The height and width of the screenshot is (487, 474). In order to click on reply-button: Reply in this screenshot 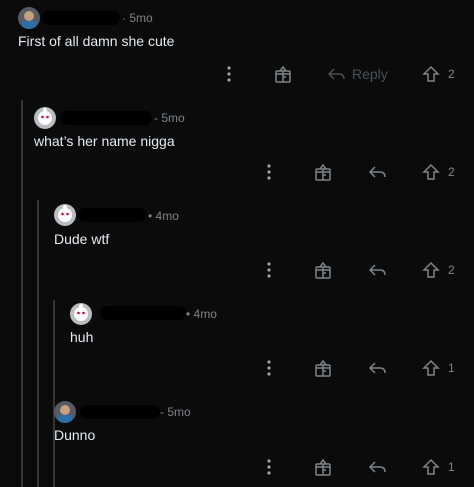, I will do `click(361, 74)`.